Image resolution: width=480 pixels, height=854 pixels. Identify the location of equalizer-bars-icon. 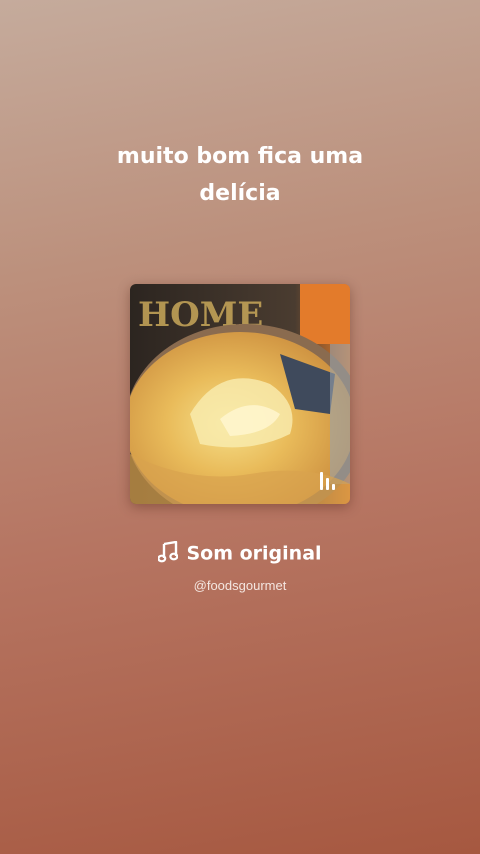
(328, 481).